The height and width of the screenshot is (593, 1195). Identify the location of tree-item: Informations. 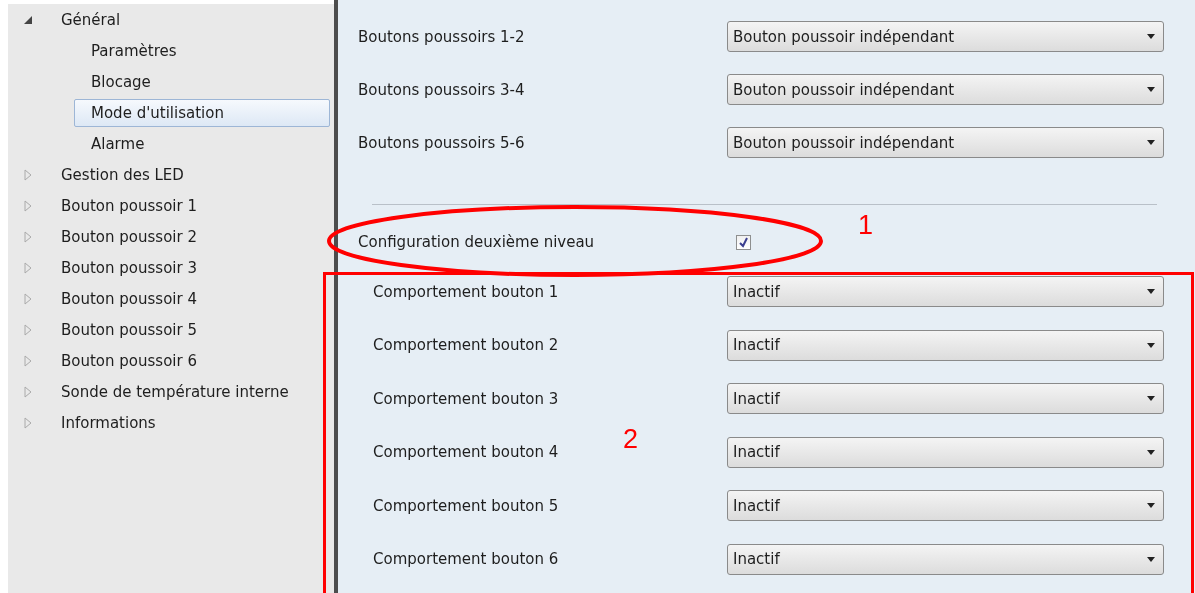
(116, 422).